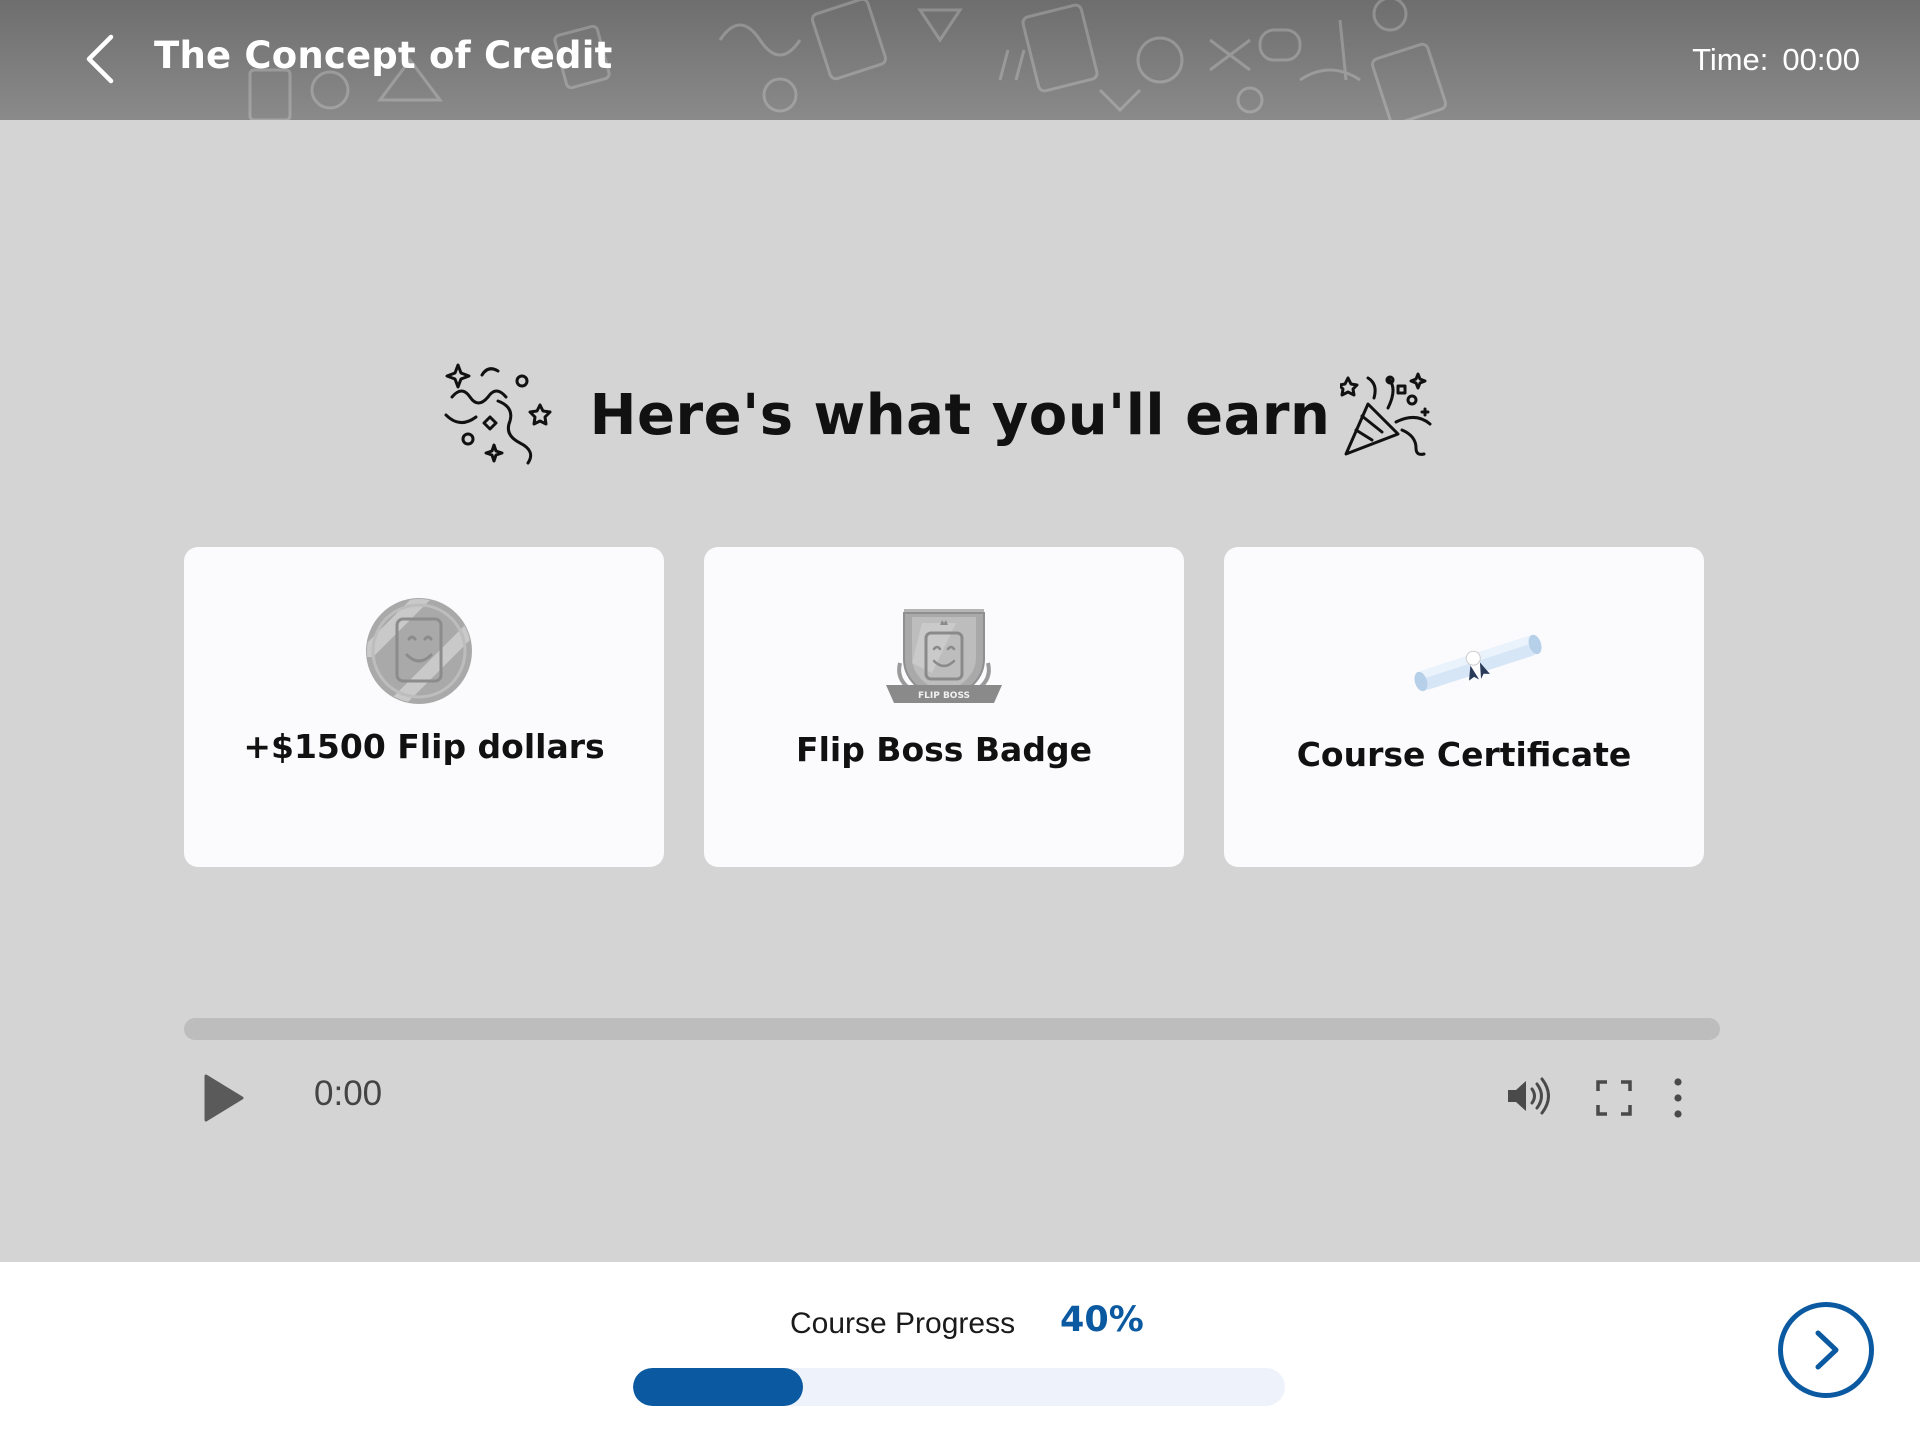 This screenshot has width=1920, height=1438. I want to click on more-vertical-icon, so click(1678, 1098).